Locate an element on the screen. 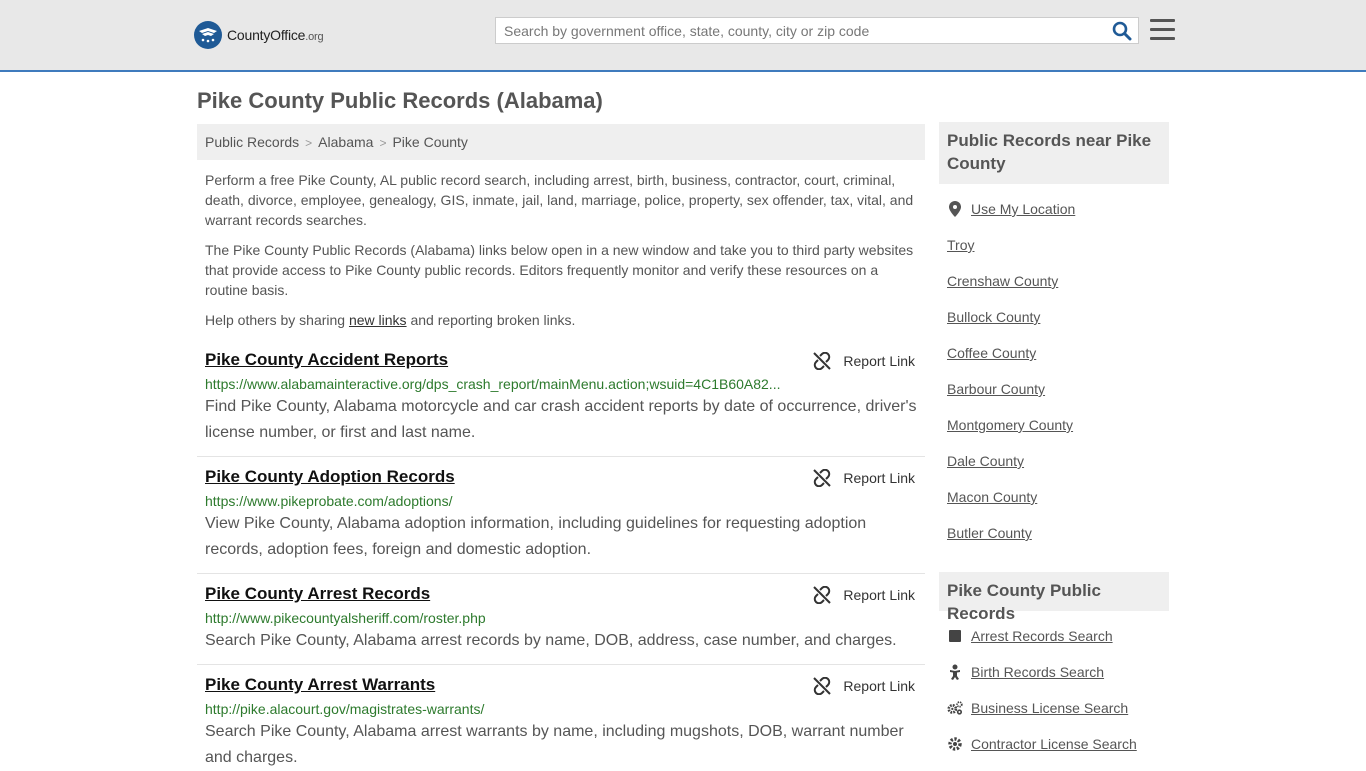 Image resolution: width=1366 pixels, height=771 pixels. nearby-link-coffee-county: Coffee County is located at coordinates (991, 353).